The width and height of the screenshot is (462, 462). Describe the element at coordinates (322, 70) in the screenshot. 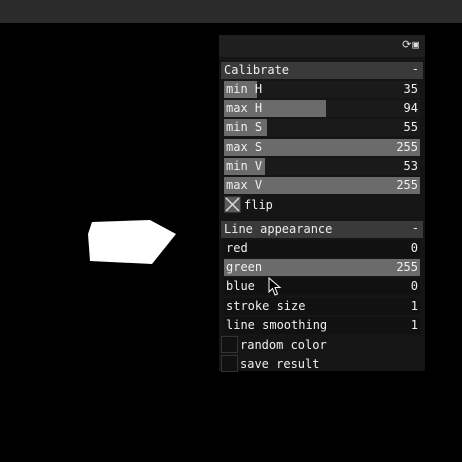

I see `section-calibrate: Calibrate -` at that location.